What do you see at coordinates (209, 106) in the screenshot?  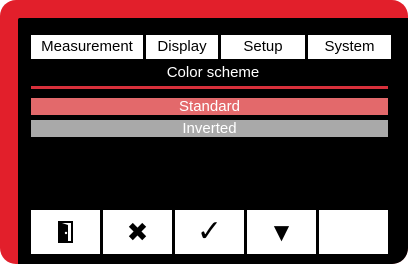 I see `option-standard: Standard` at bounding box center [209, 106].